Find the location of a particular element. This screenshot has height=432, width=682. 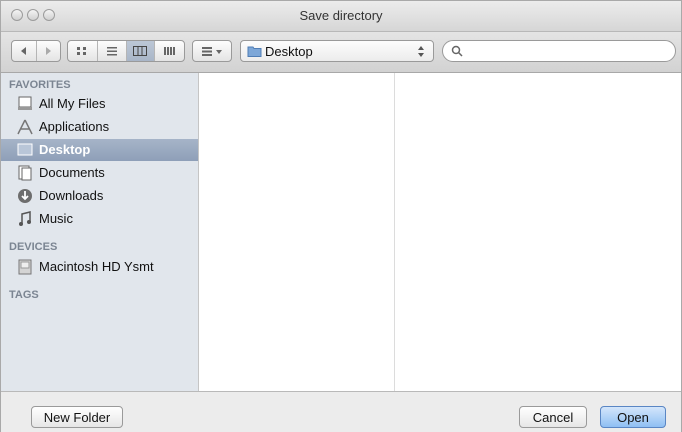

sidebar-item-downloads: Downloads is located at coordinates (99, 196).